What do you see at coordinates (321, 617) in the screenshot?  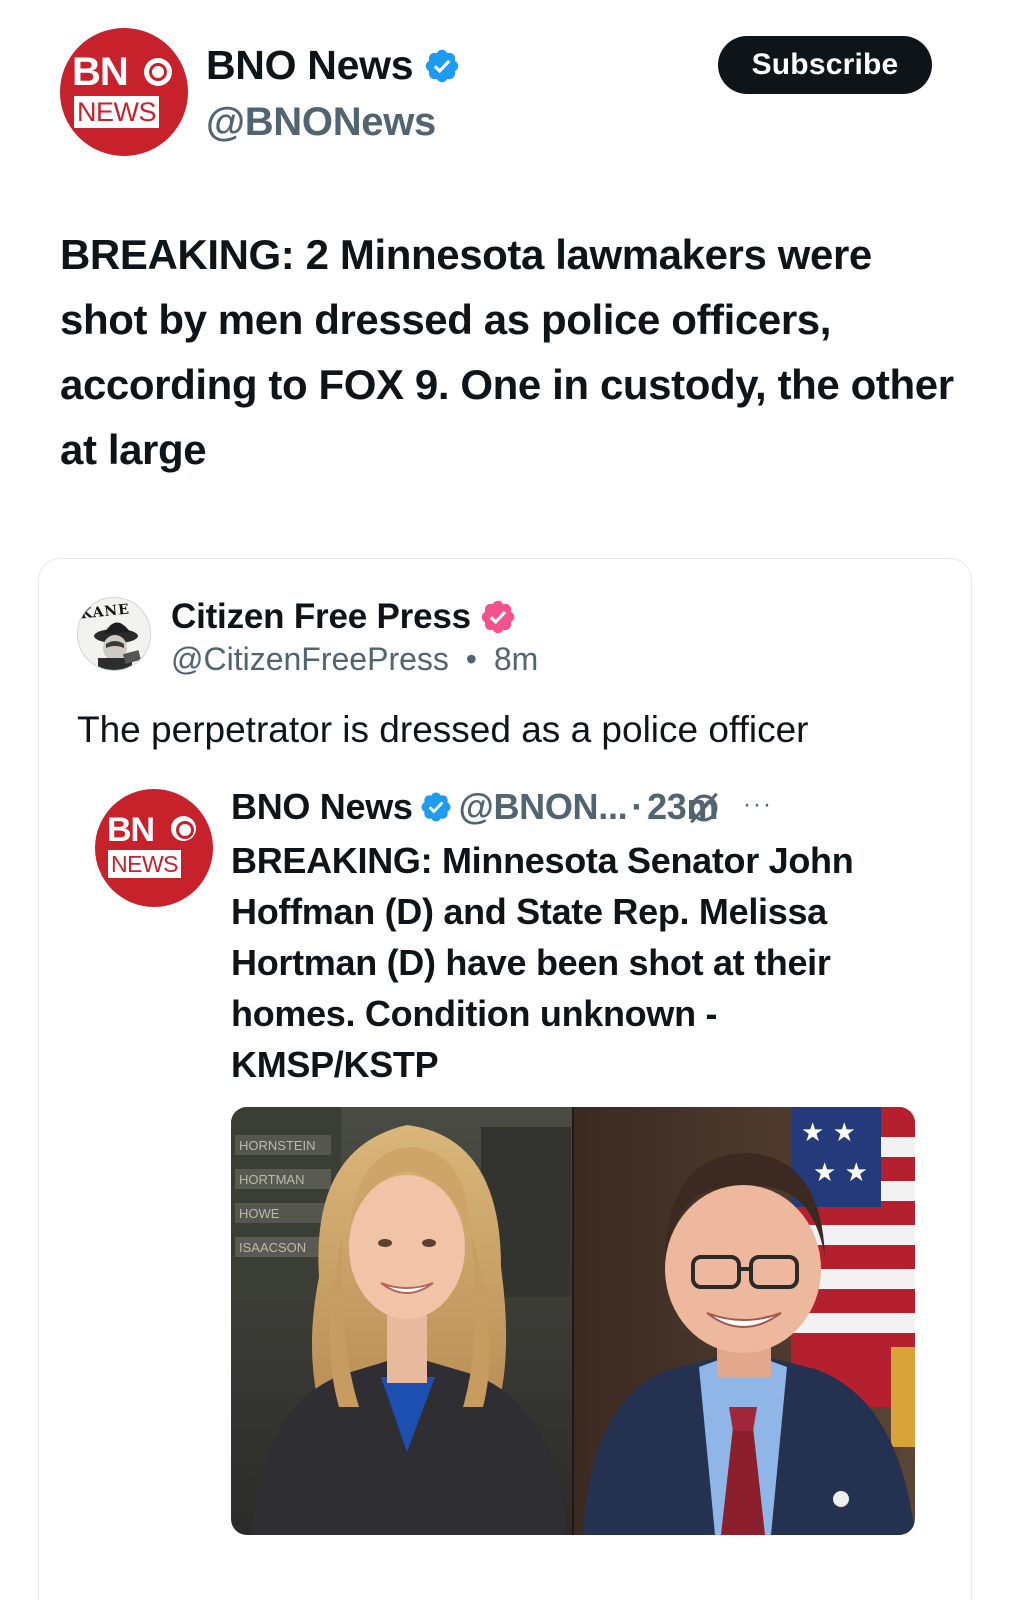 I see `quoted-author-name: Citizen Free Press` at bounding box center [321, 617].